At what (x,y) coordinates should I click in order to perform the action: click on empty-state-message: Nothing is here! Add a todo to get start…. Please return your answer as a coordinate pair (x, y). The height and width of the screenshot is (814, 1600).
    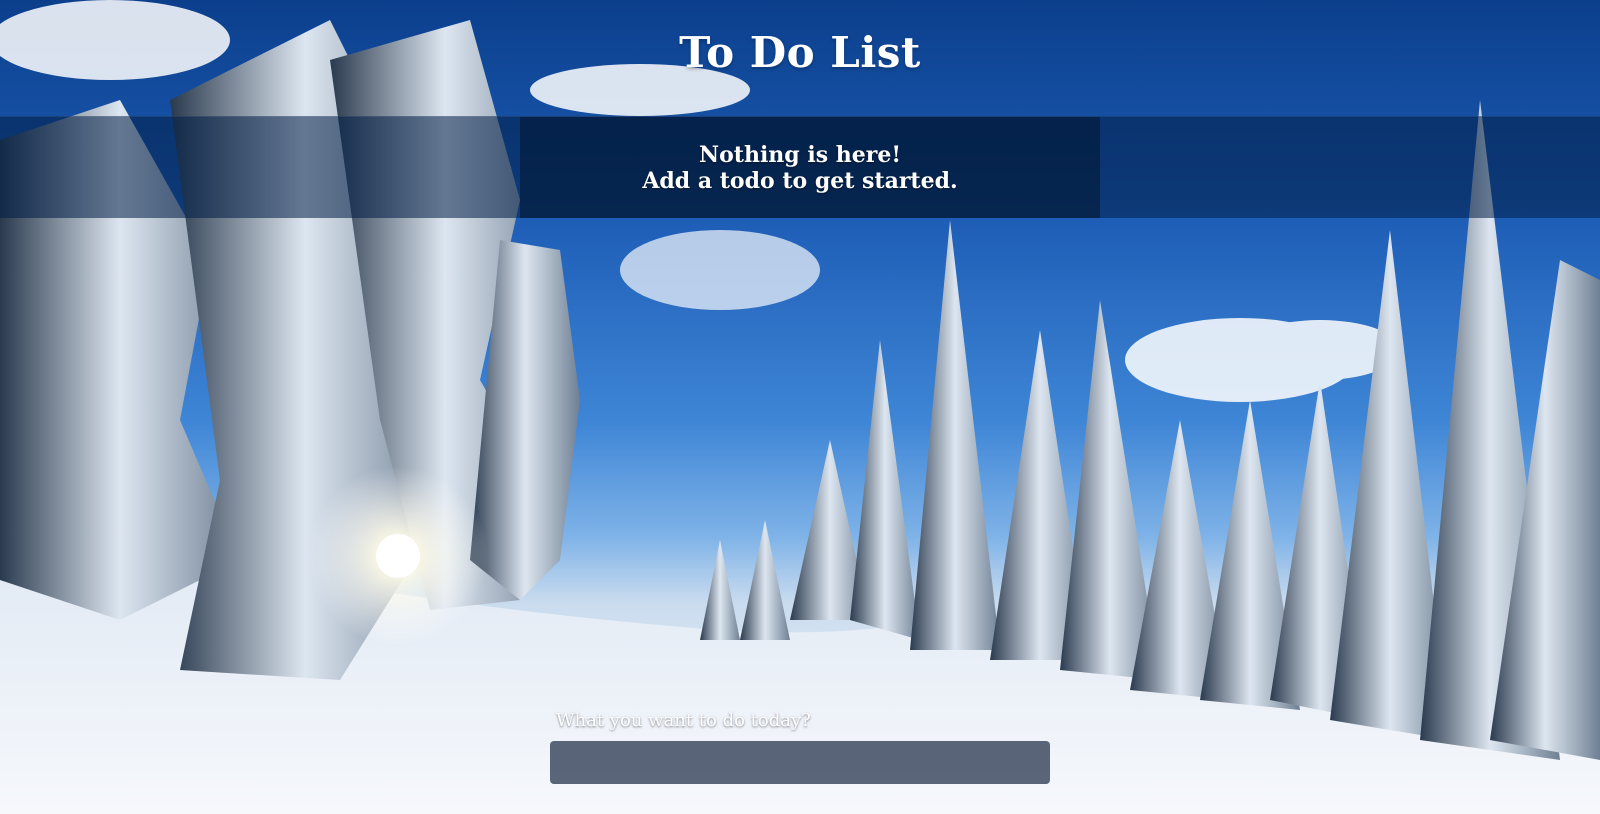
    Looking at the image, I should click on (800, 168).